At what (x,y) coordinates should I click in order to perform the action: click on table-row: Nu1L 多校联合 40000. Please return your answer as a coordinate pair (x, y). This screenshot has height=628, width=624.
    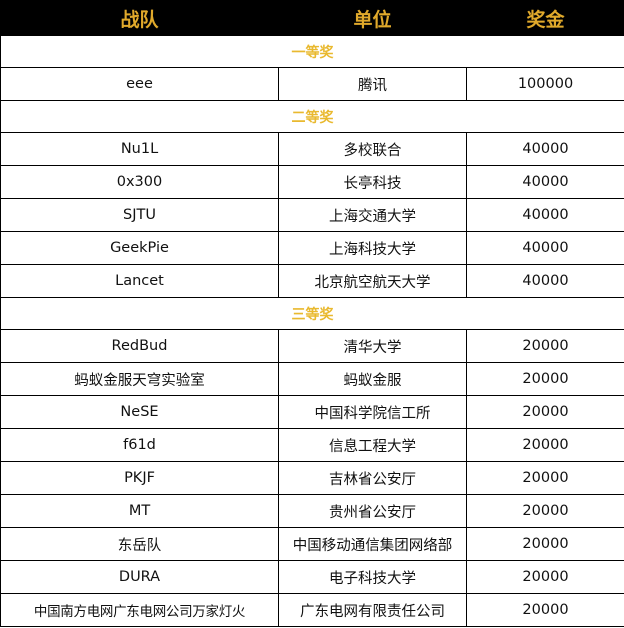
    Looking at the image, I should click on (312, 149).